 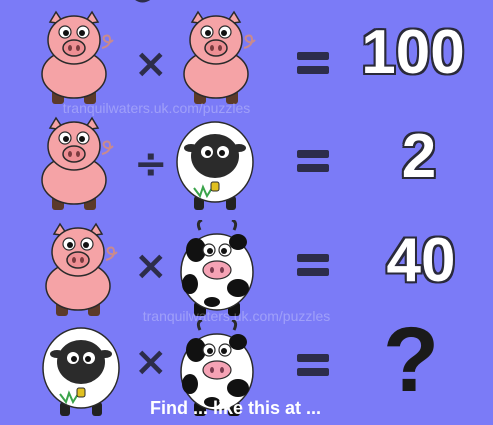 I want to click on top-edge-fragment, so click(x=143, y=3).